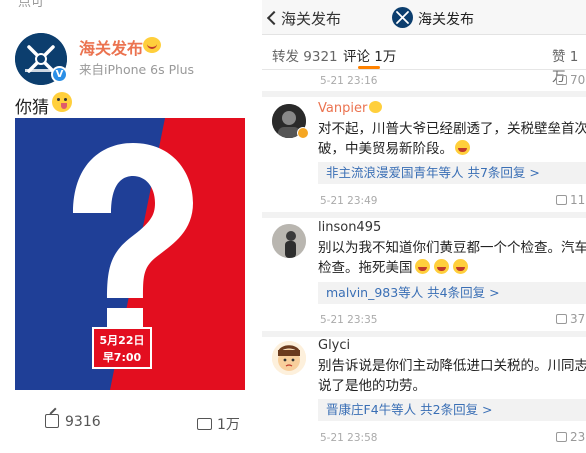 This screenshot has height=453, width=586. Describe the element at coordinates (385, 149) in the screenshot. I see `comment-line-text: 破，中美贸易新阶段。` at that location.